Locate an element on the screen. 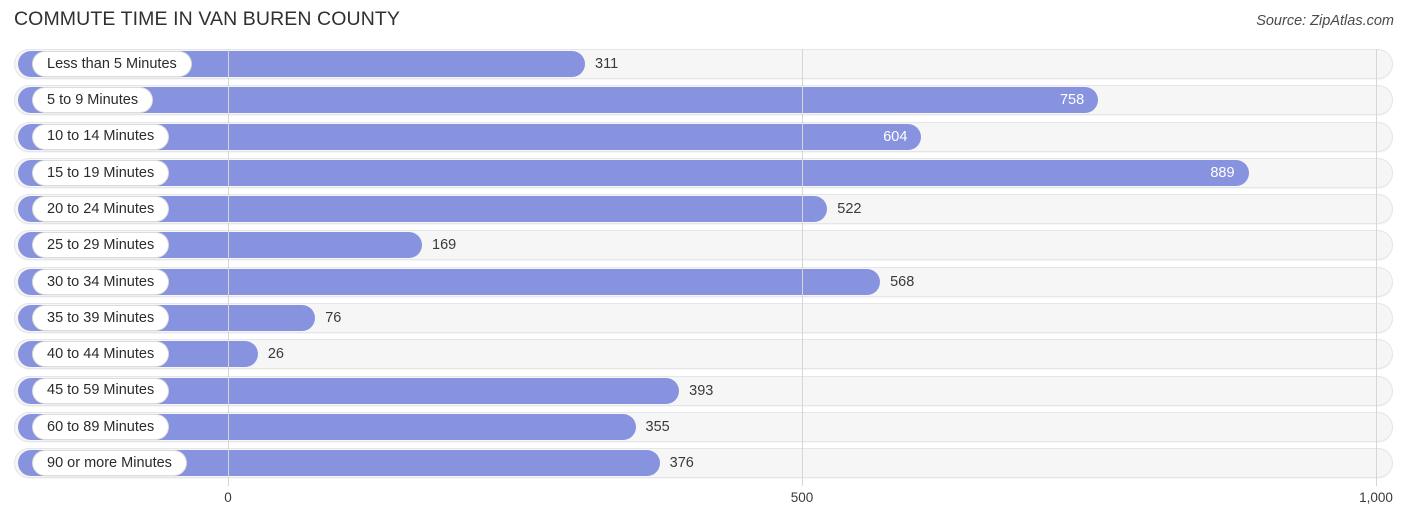 The width and height of the screenshot is (1406, 522). bar-value-label: 568 is located at coordinates (902, 281).